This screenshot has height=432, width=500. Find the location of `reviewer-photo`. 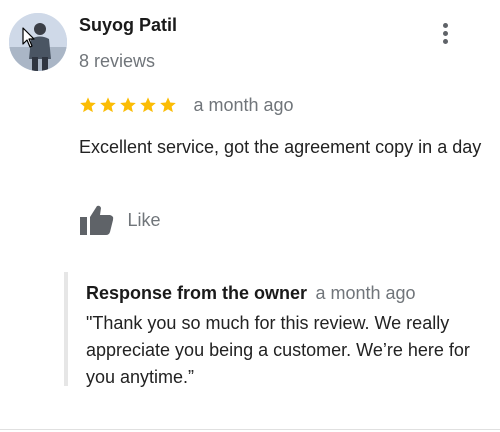

reviewer-photo is located at coordinates (38, 42).